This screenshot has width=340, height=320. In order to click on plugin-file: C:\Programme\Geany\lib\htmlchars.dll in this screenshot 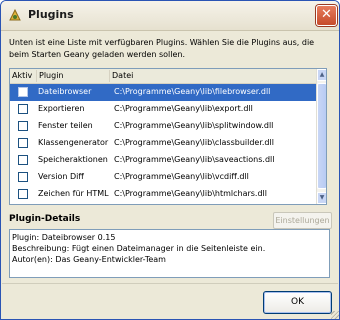, I will do `click(190, 193)`.